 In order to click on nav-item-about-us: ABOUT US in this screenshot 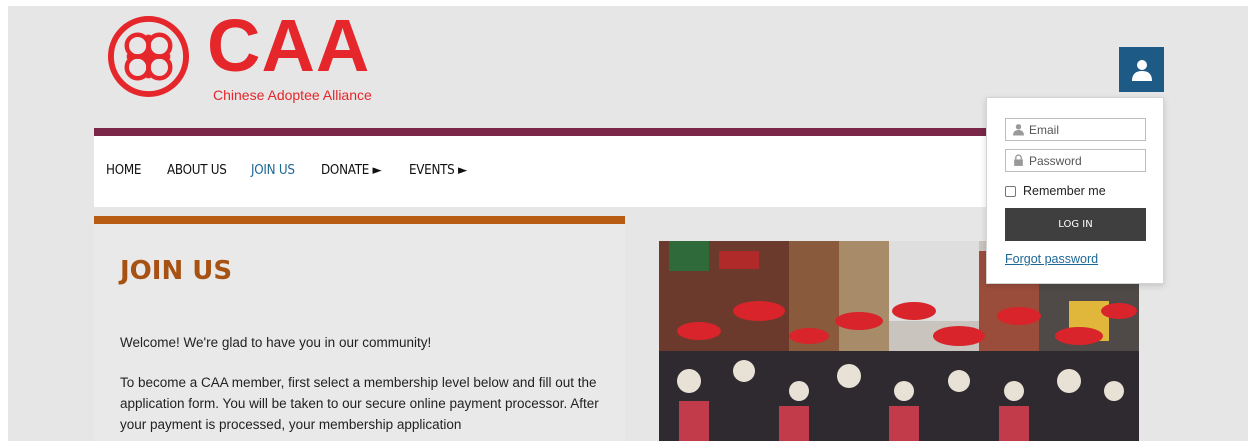, I will do `click(197, 170)`.